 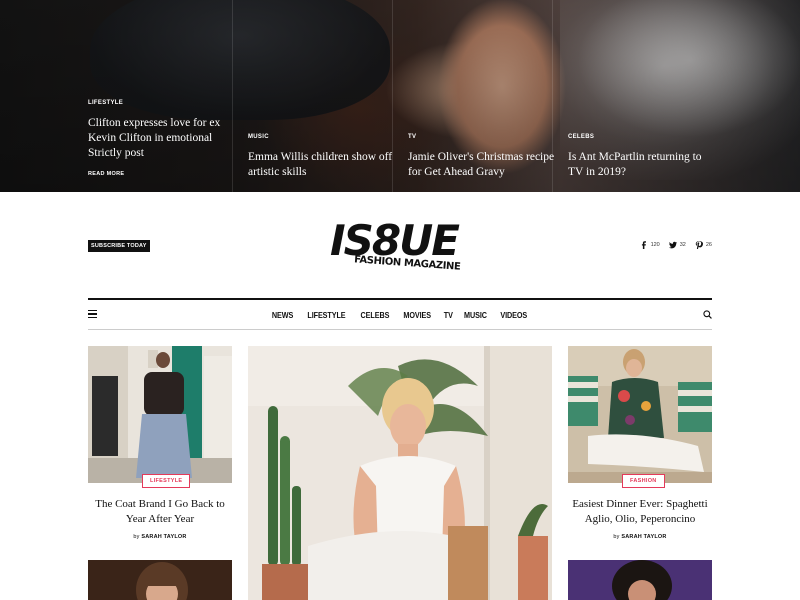 I want to click on article-image-dinner, so click(x=640, y=414).